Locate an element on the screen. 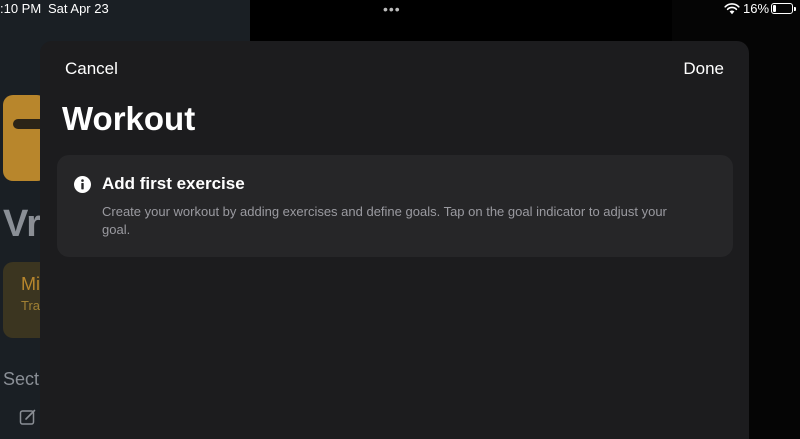 Image resolution: width=800 pixels, height=439 pixels. page-title: Workout is located at coordinates (129, 118).